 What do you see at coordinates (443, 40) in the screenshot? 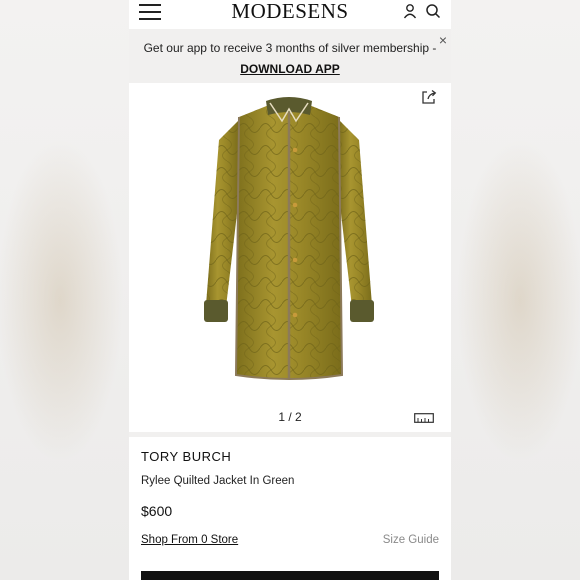
I see `close-icon: ×` at bounding box center [443, 40].